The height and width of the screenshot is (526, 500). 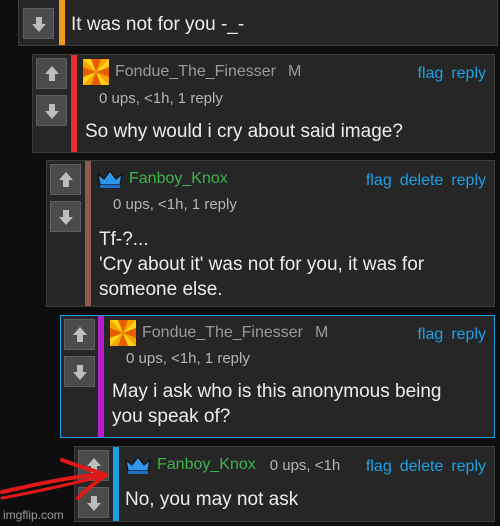 What do you see at coordinates (33, 515) in the screenshot?
I see `watermark: imgflip.com` at bounding box center [33, 515].